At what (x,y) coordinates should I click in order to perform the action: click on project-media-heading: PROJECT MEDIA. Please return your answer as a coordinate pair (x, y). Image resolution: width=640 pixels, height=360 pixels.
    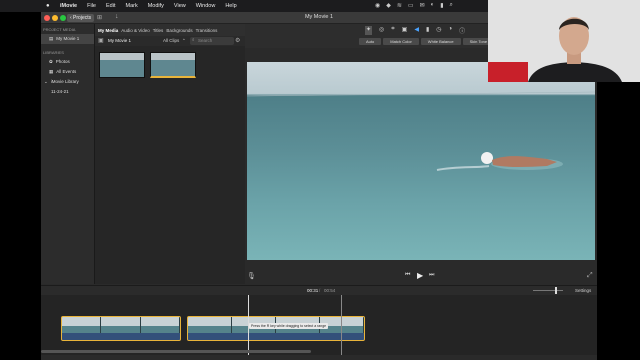
    Looking at the image, I should click on (59, 29).